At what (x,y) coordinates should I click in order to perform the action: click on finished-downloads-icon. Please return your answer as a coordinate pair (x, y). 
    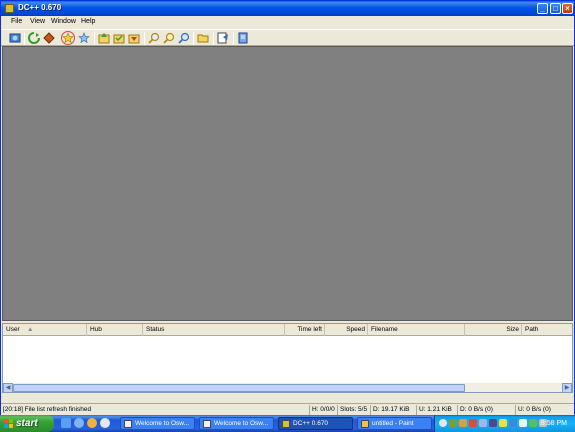
    Looking at the image, I should click on (119, 38).